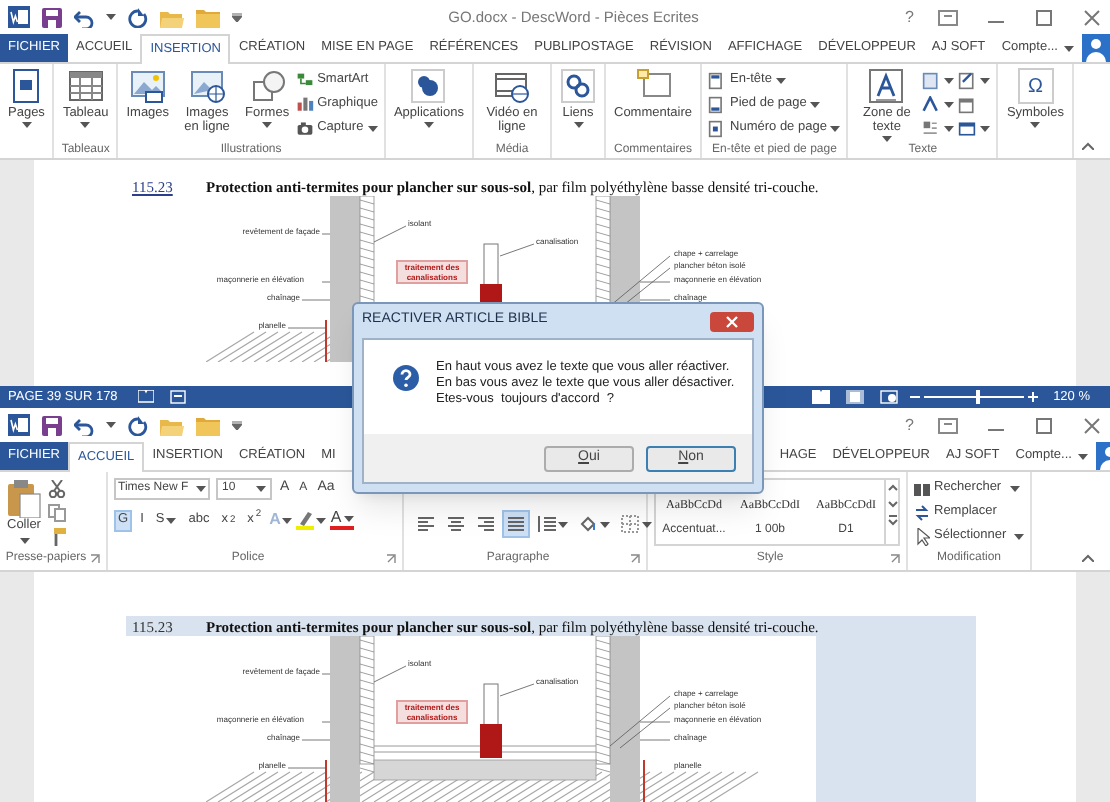 This screenshot has height=802, width=1110. Describe the element at coordinates (342, 520) in the screenshot. I see `font-color-button: A` at that location.